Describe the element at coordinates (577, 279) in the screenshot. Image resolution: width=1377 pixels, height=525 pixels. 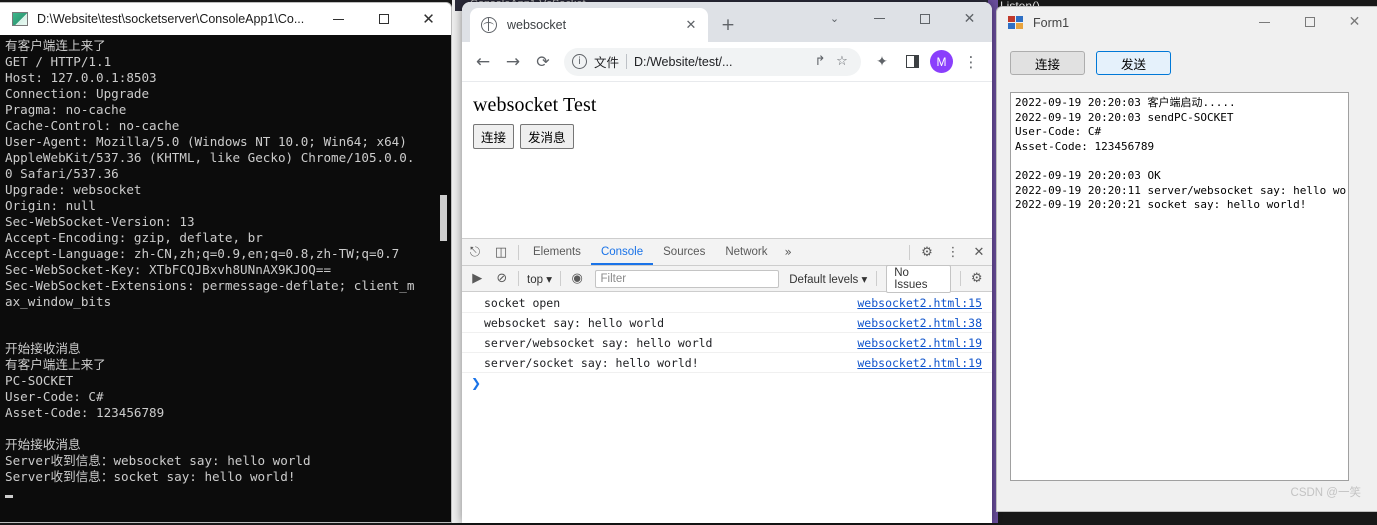
I see `live-expression-eye-icon: ◉` at that location.